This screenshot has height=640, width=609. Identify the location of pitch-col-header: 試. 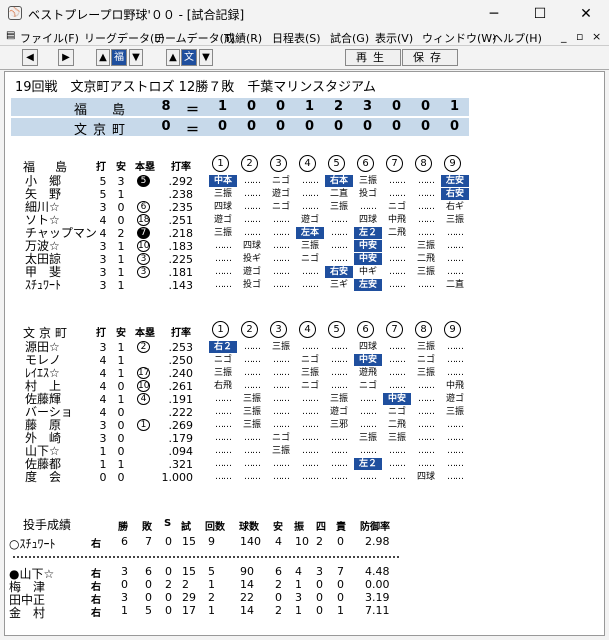
(186, 527).